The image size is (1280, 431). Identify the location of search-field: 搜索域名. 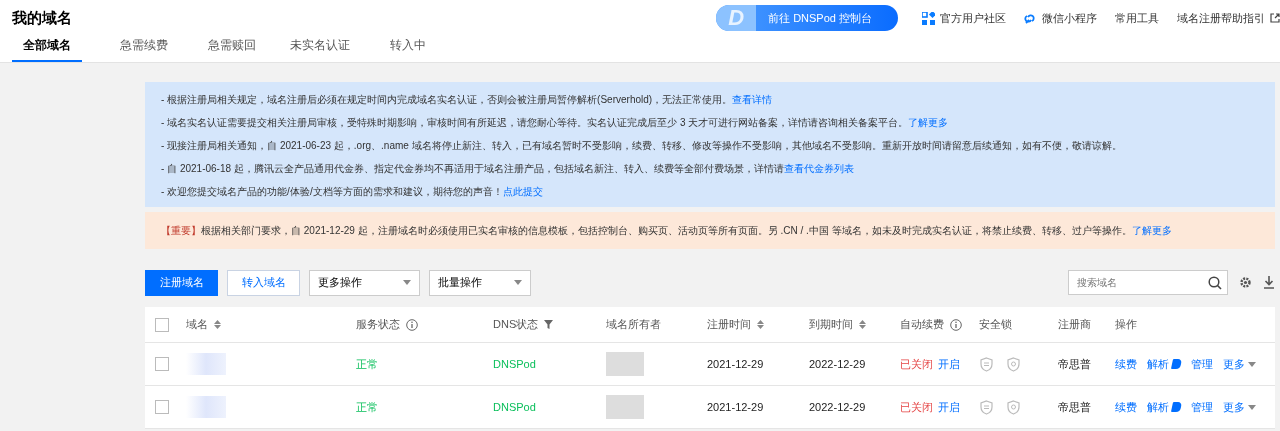
(1148, 282).